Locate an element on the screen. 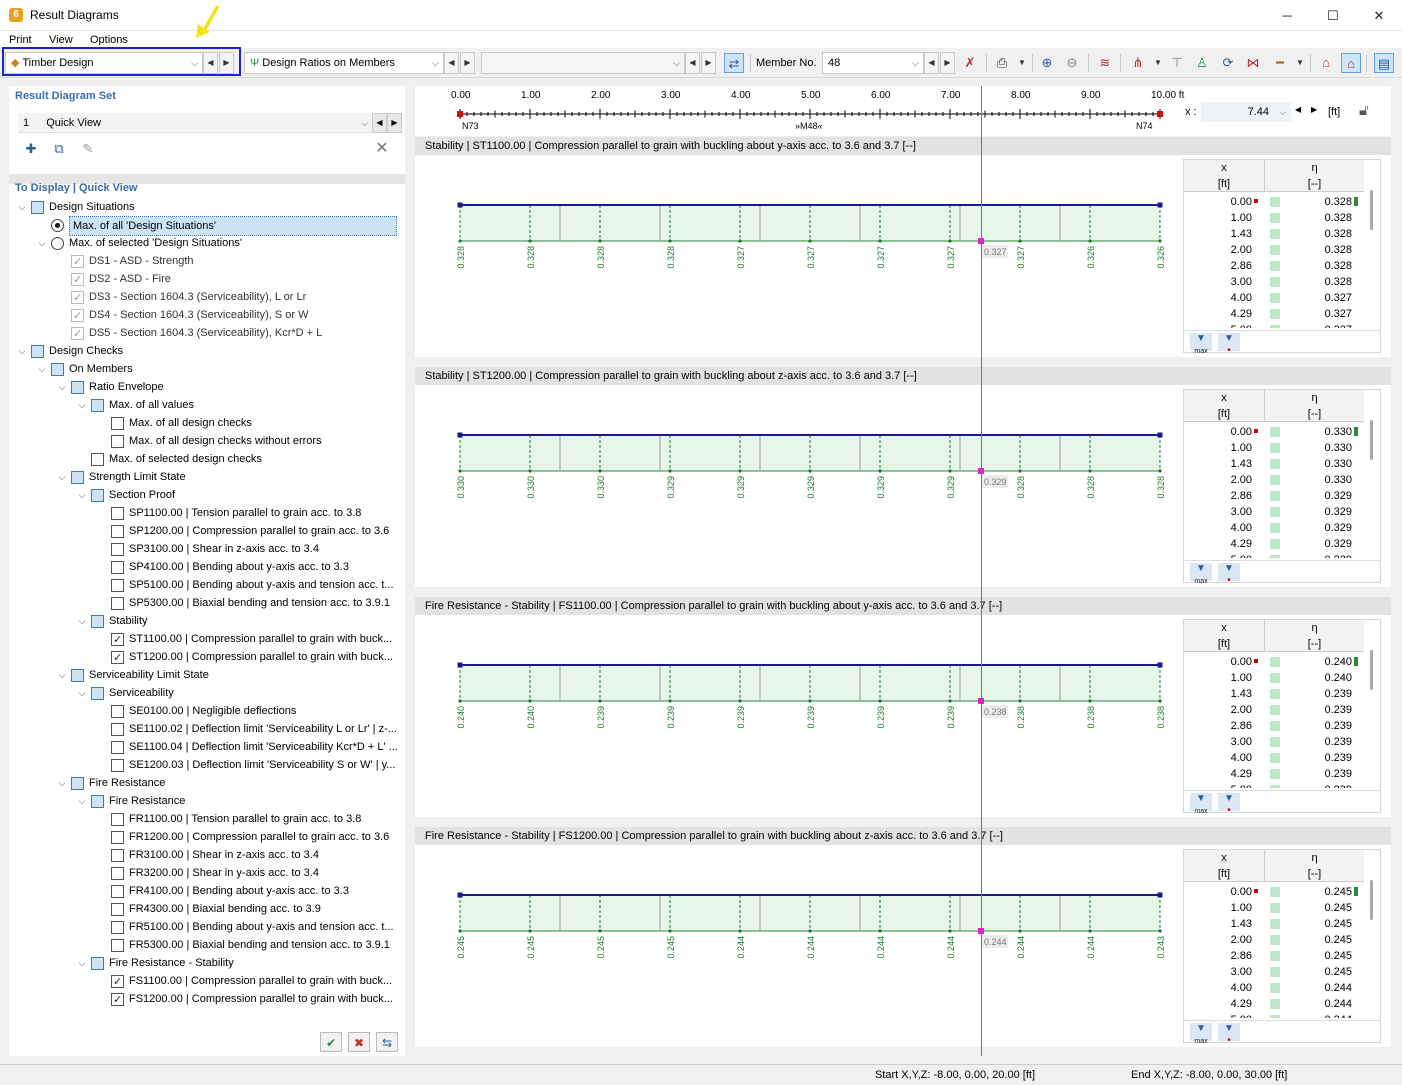 This screenshot has height=1085, width=1402. select-member-icon: ✗ is located at coordinates (970, 63).